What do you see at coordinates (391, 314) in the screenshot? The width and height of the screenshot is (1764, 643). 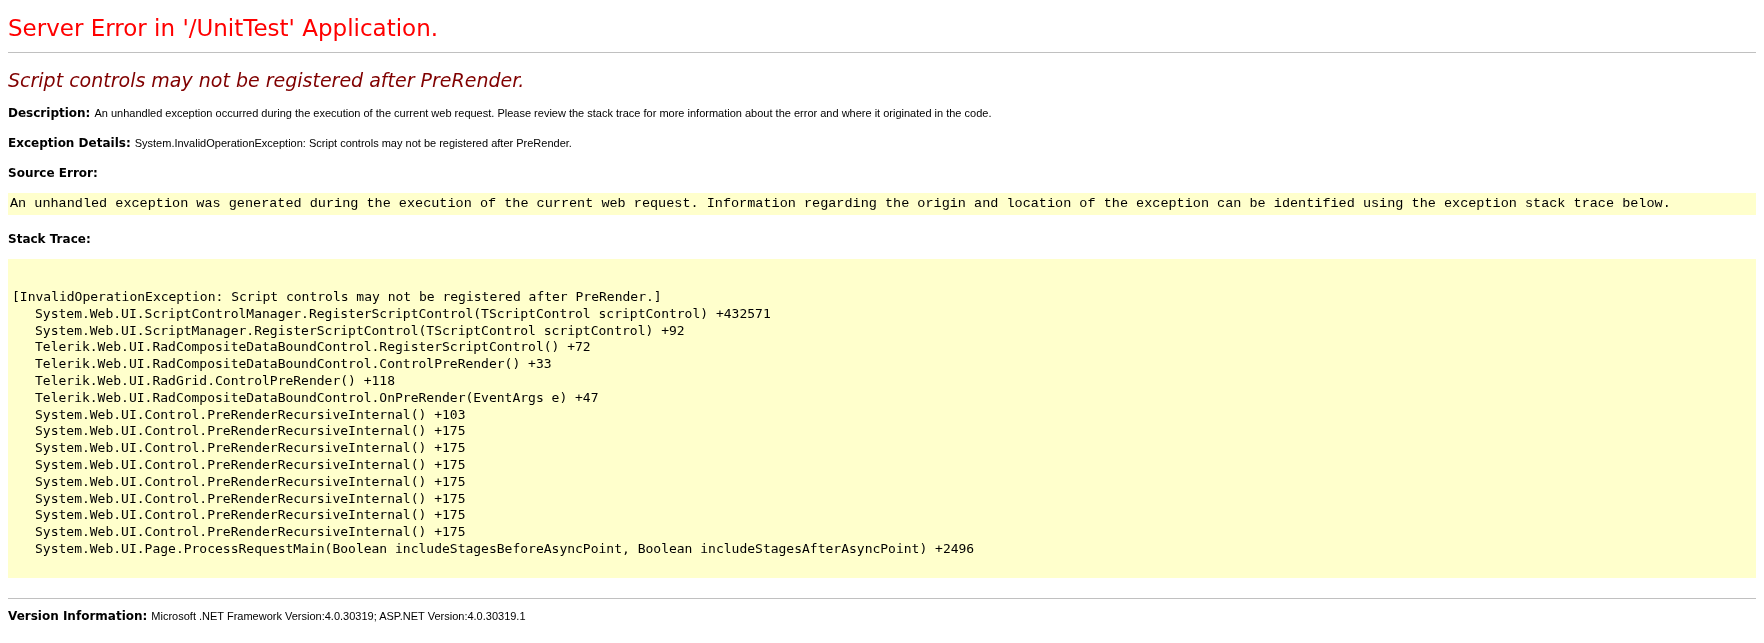 I see `stack-frame: System.Web.UI.ScriptControlManager.RegisterScriptControl(TScriptControl scriptControl) +432571` at bounding box center [391, 314].